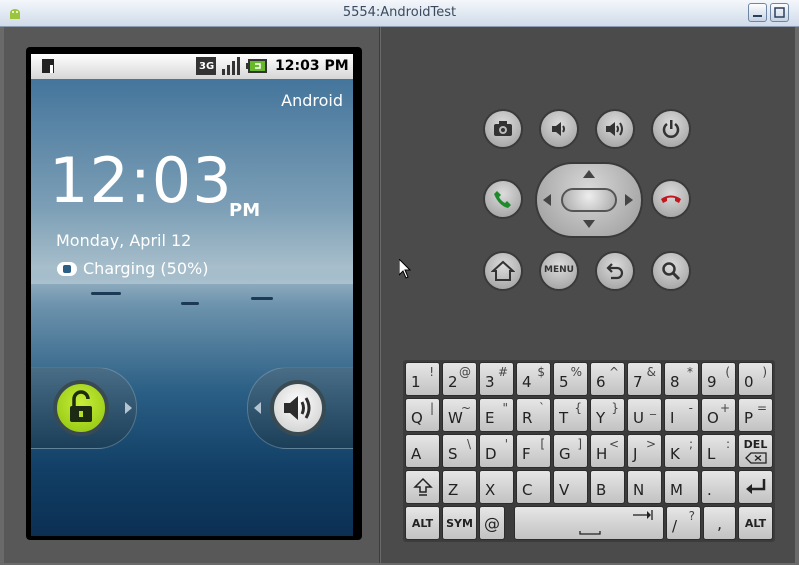 The image size is (799, 565). What do you see at coordinates (681, 451) in the screenshot?
I see `key-k: K;` at bounding box center [681, 451].